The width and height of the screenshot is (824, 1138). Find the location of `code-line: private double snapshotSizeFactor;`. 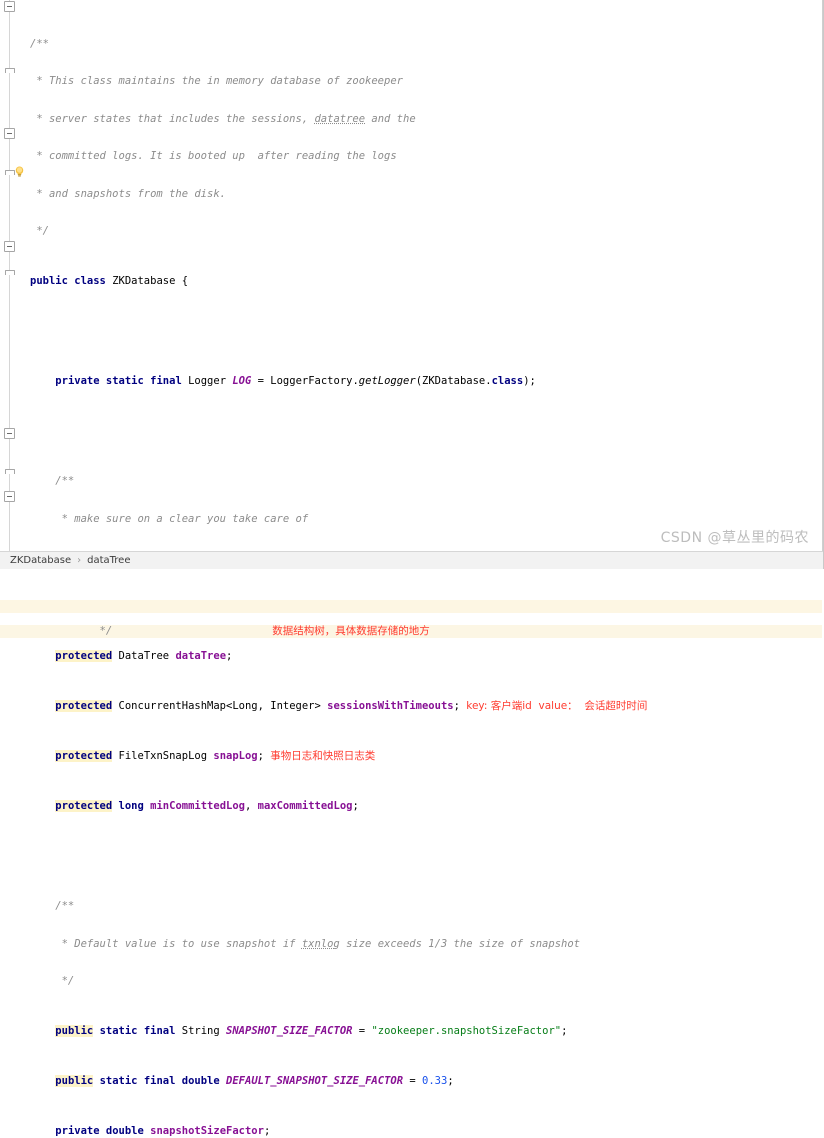

code-line: private double snapshotSizeFactor; is located at coordinates (411, 1131).